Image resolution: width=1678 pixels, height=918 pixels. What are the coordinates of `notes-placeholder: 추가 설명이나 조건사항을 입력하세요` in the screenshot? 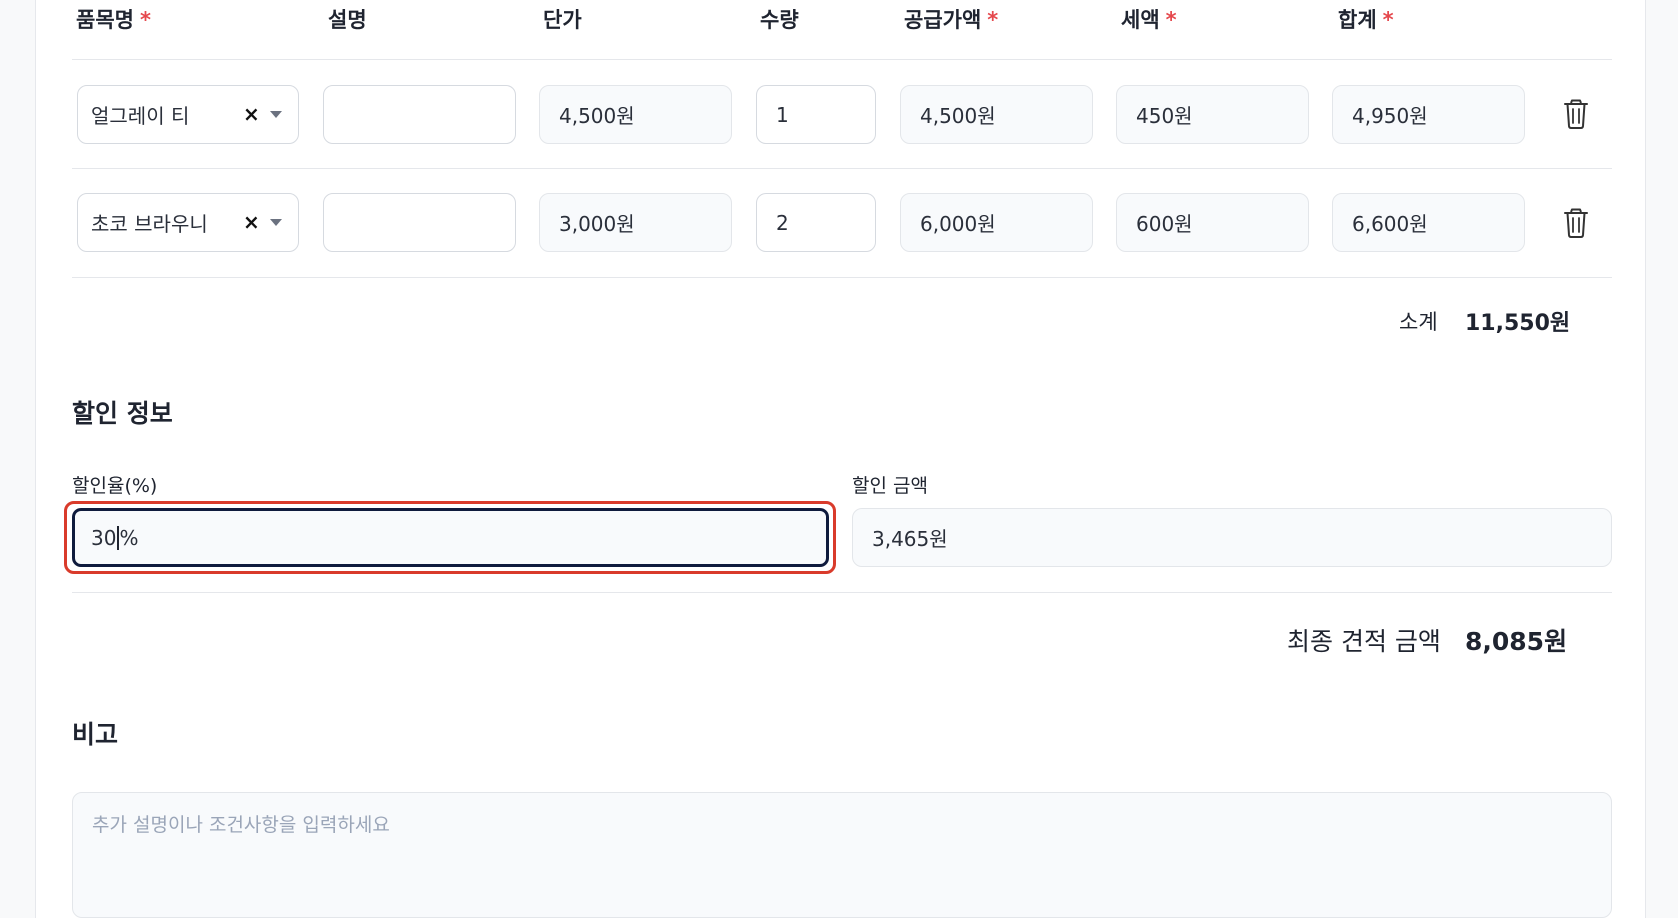 It's located at (241, 825).